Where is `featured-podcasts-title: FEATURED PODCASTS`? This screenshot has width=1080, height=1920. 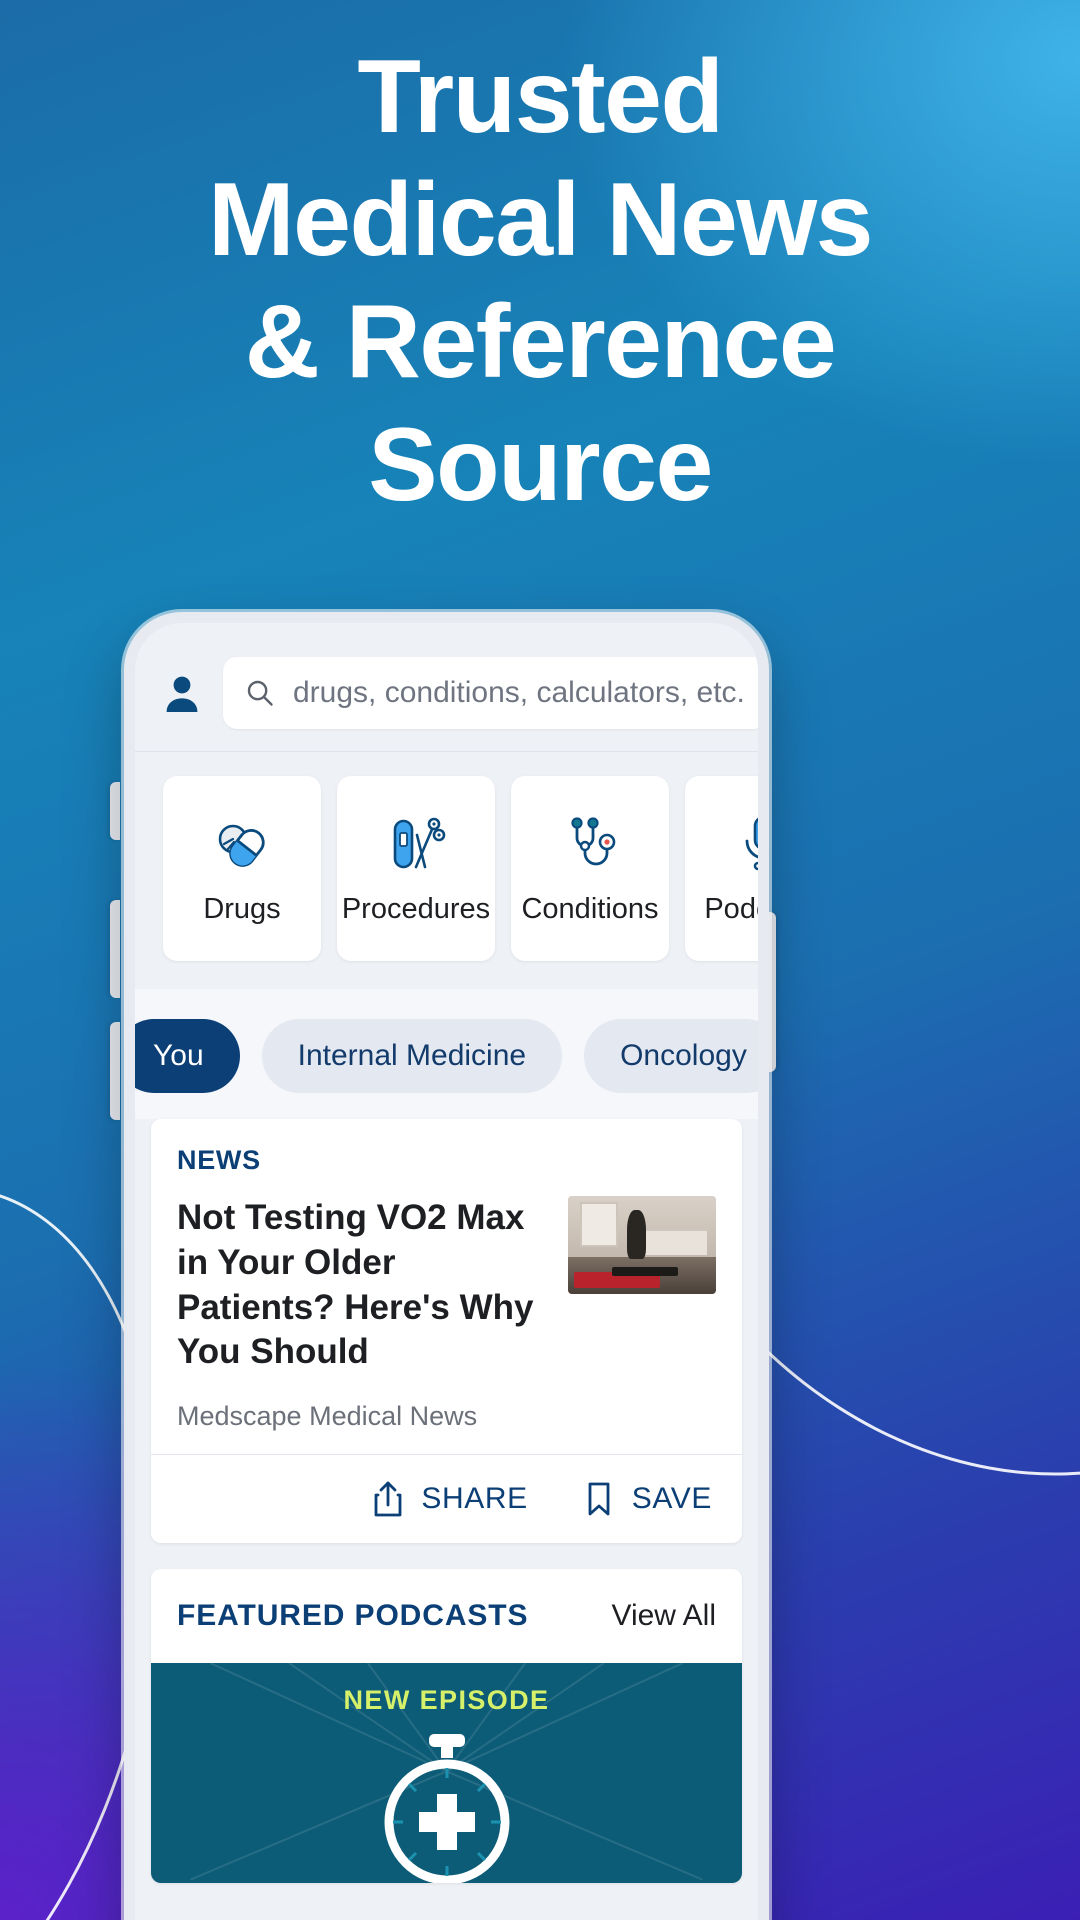 featured-podcasts-title: FEATURED PODCASTS is located at coordinates (353, 1616).